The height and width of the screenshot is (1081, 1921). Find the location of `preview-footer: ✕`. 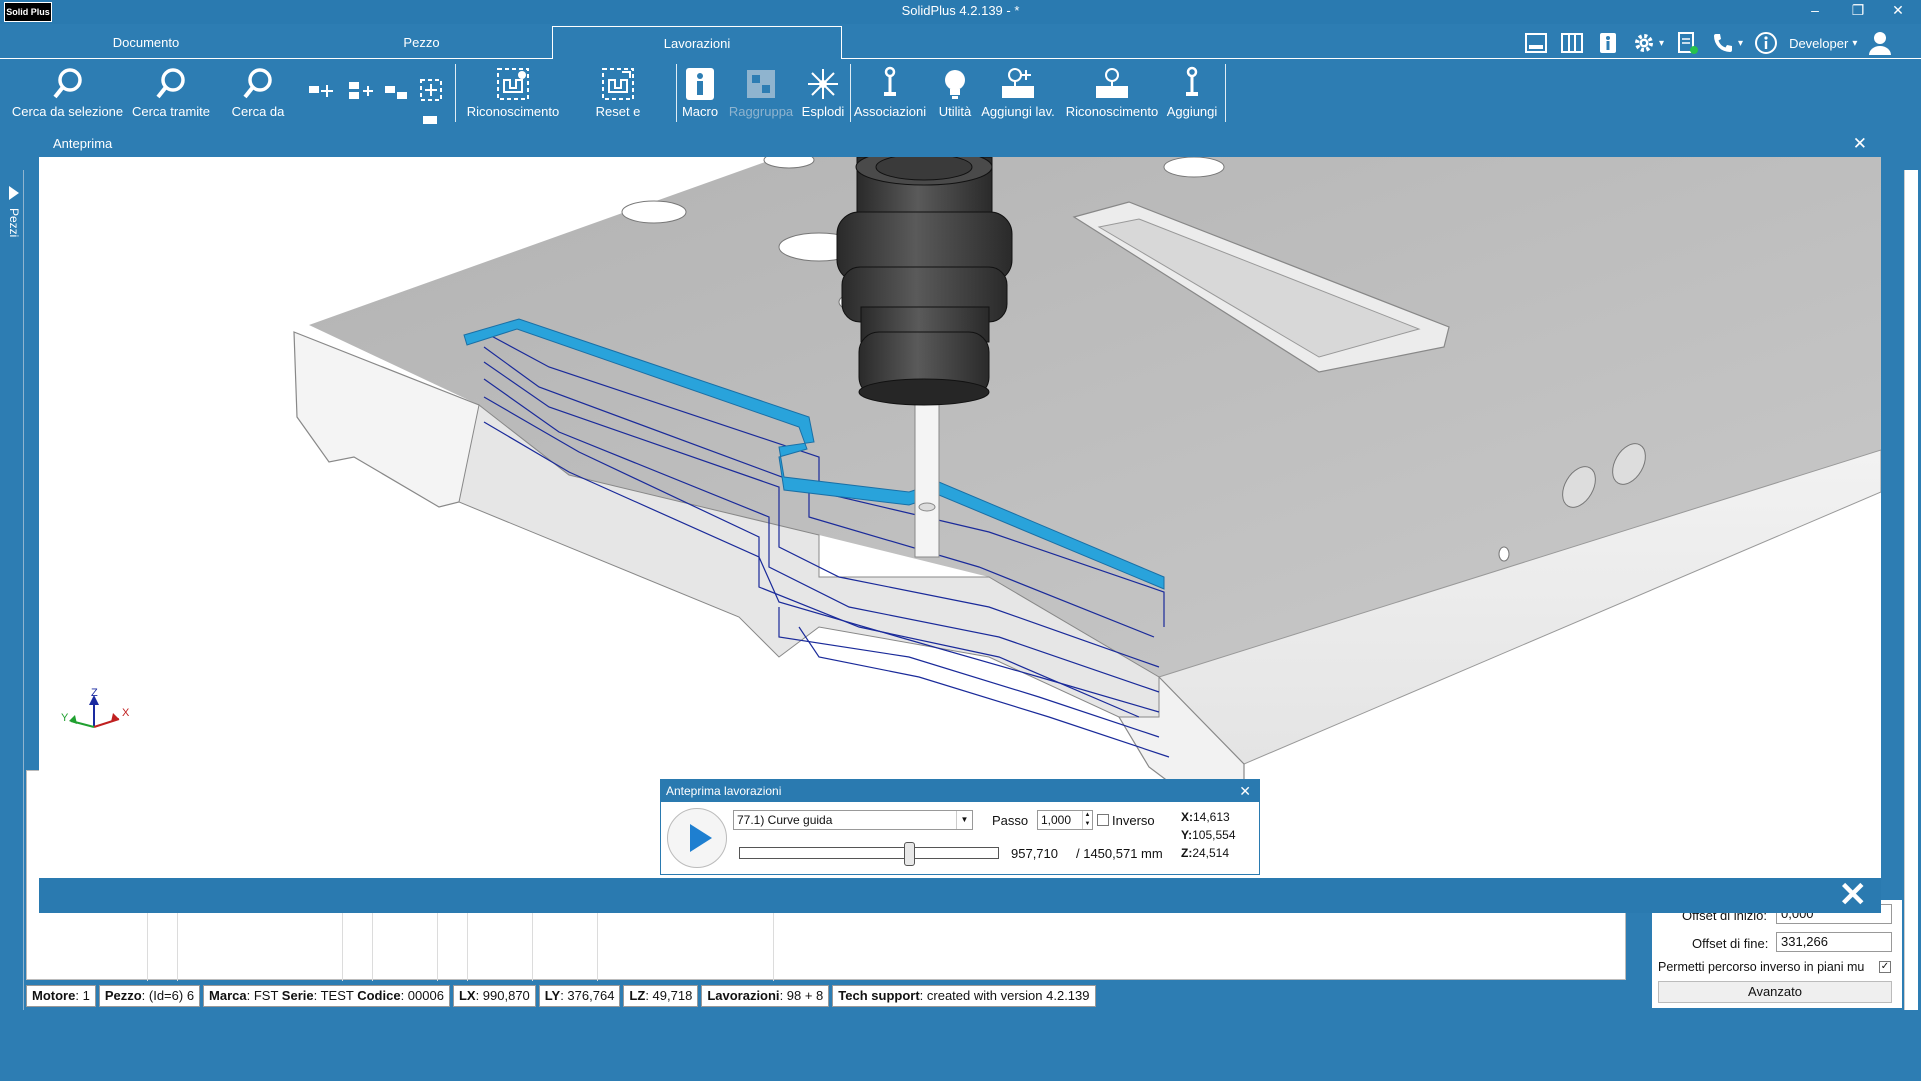

preview-footer: ✕ is located at coordinates (960, 895).